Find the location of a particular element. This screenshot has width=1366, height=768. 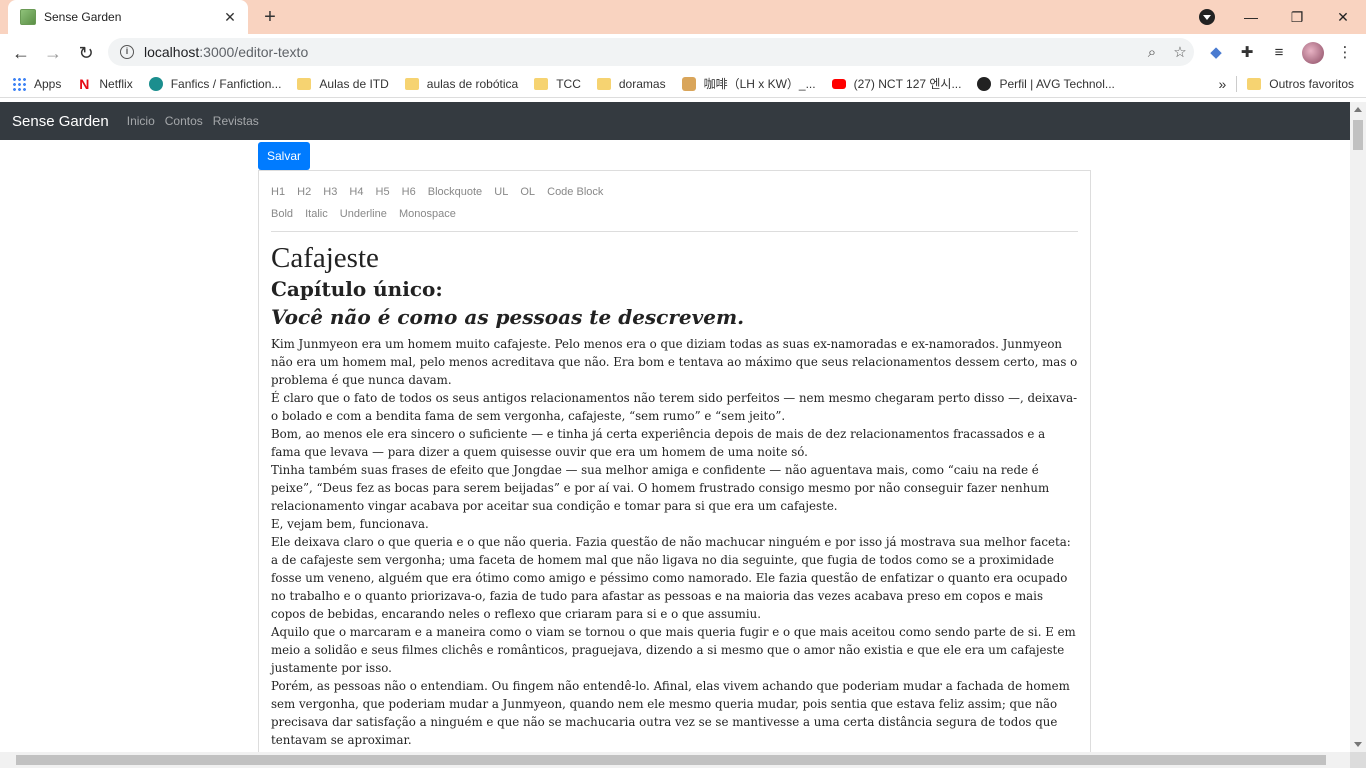

restore-icon: ❐ is located at coordinates (1297, 17).